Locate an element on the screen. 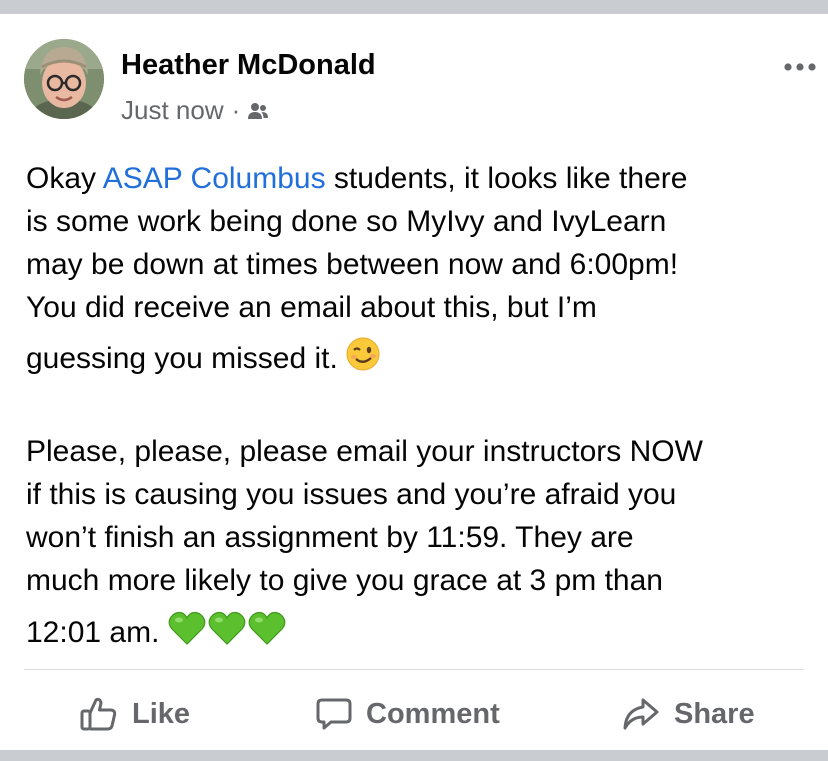 This screenshot has height=761, width=828. author-avatar is located at coordinates (64, 79).